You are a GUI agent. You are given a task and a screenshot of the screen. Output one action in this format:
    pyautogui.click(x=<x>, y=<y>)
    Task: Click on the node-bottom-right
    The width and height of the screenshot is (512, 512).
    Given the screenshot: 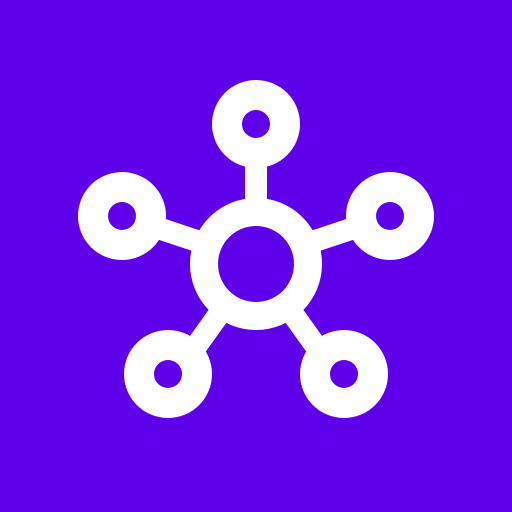 What is the action you would take?
    pyautogui.click(x=344, y=374)
    